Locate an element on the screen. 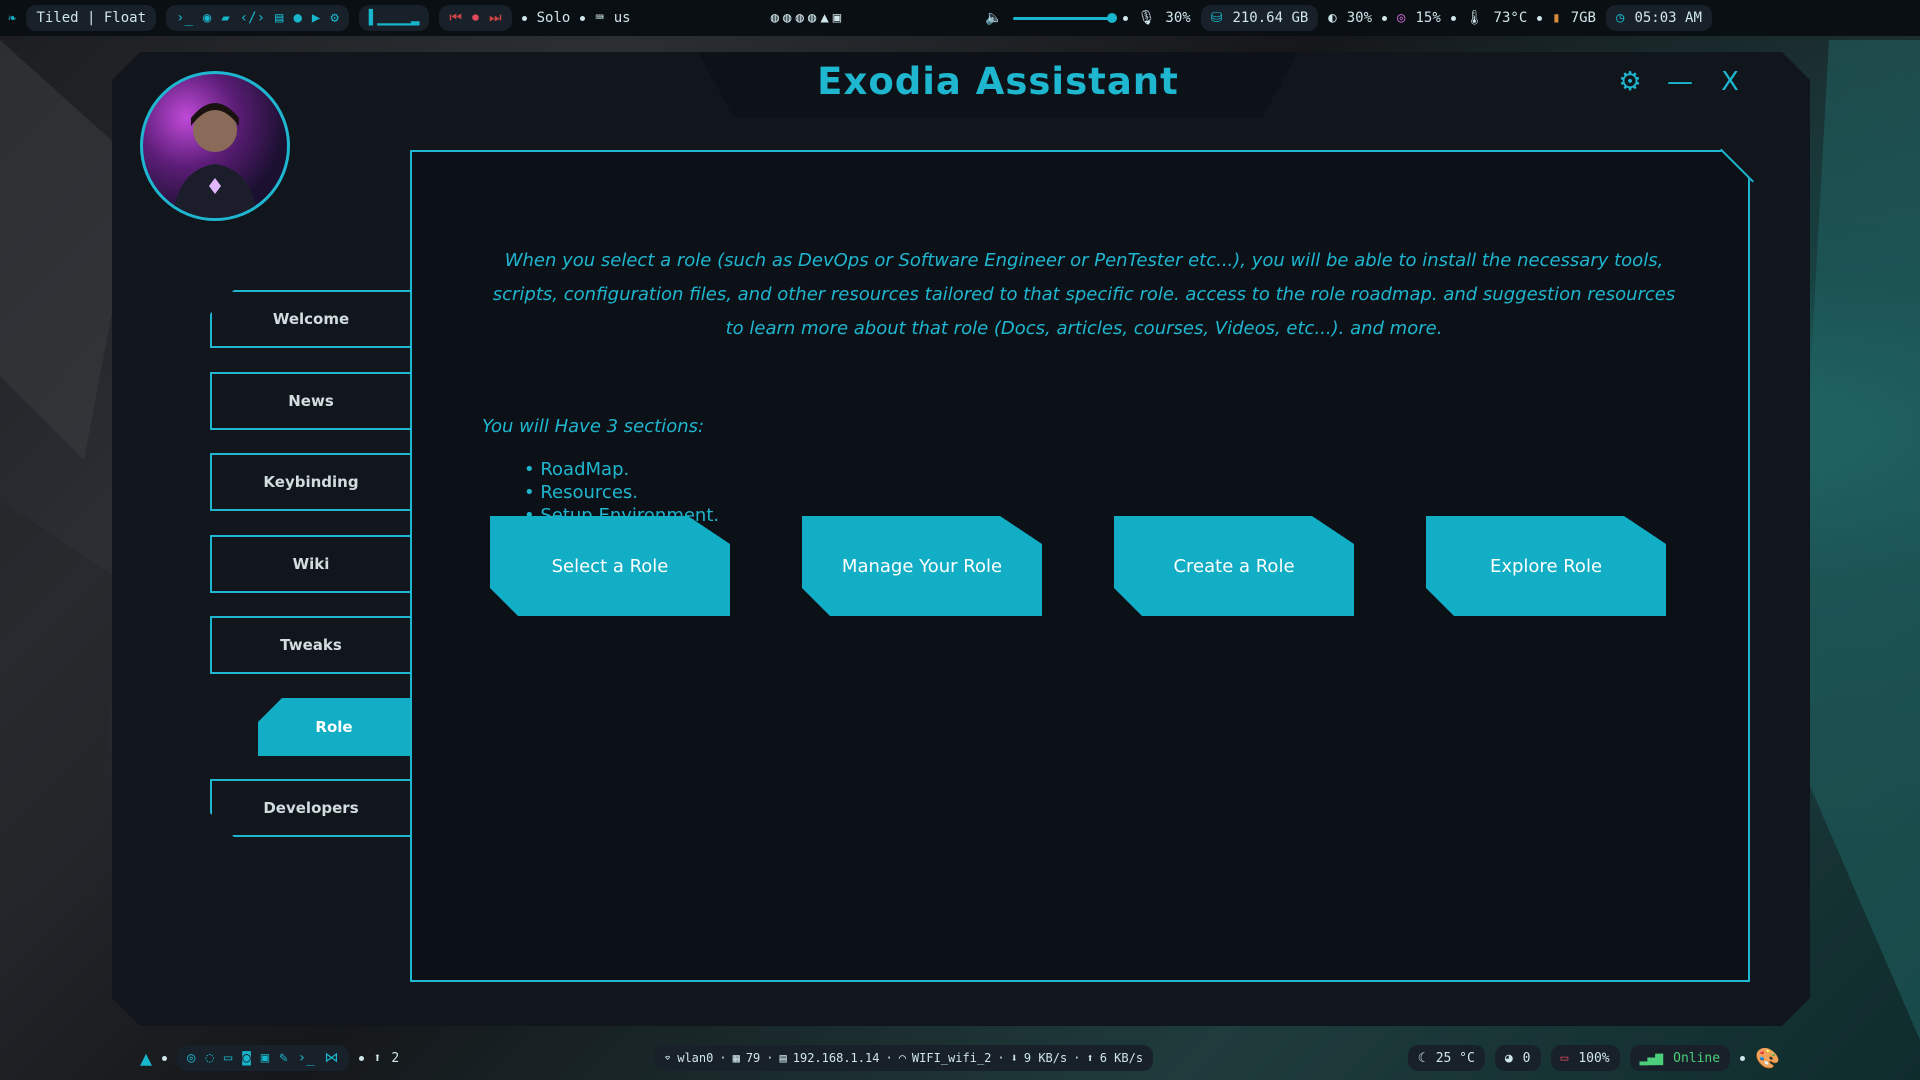  volume-slider is located at coordinates (1064, 17).